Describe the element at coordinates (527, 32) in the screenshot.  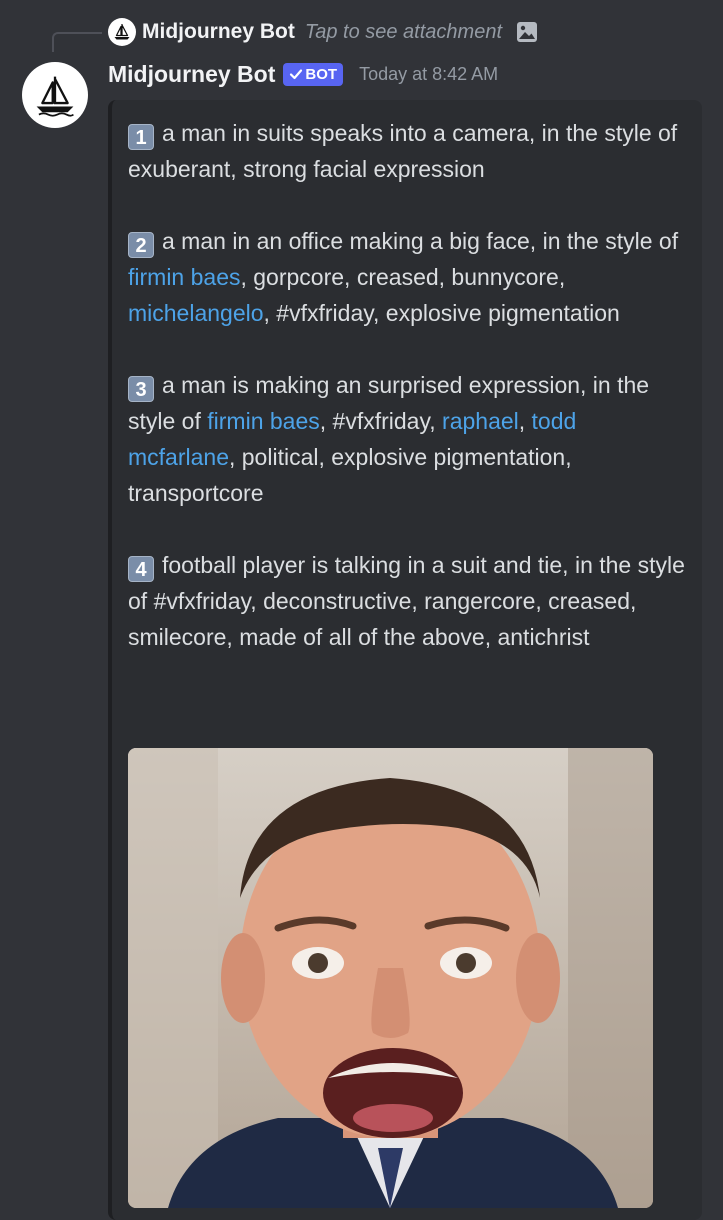
I see `image-icon` at that location.